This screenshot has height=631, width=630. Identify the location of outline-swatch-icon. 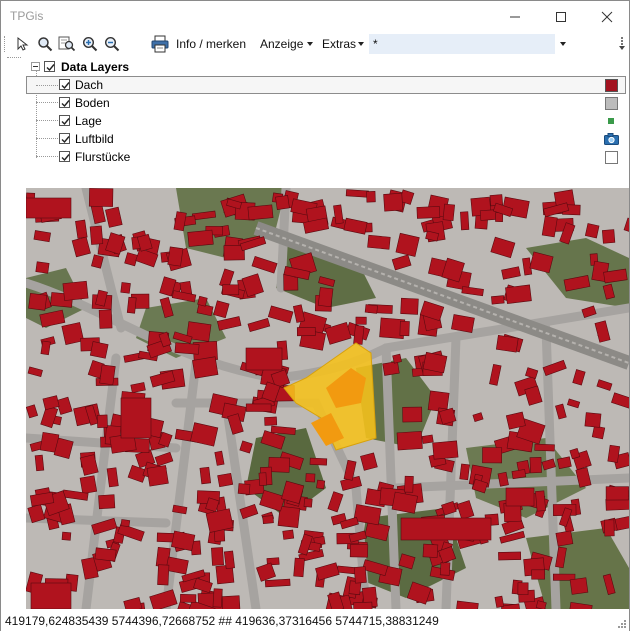
(611, 157).